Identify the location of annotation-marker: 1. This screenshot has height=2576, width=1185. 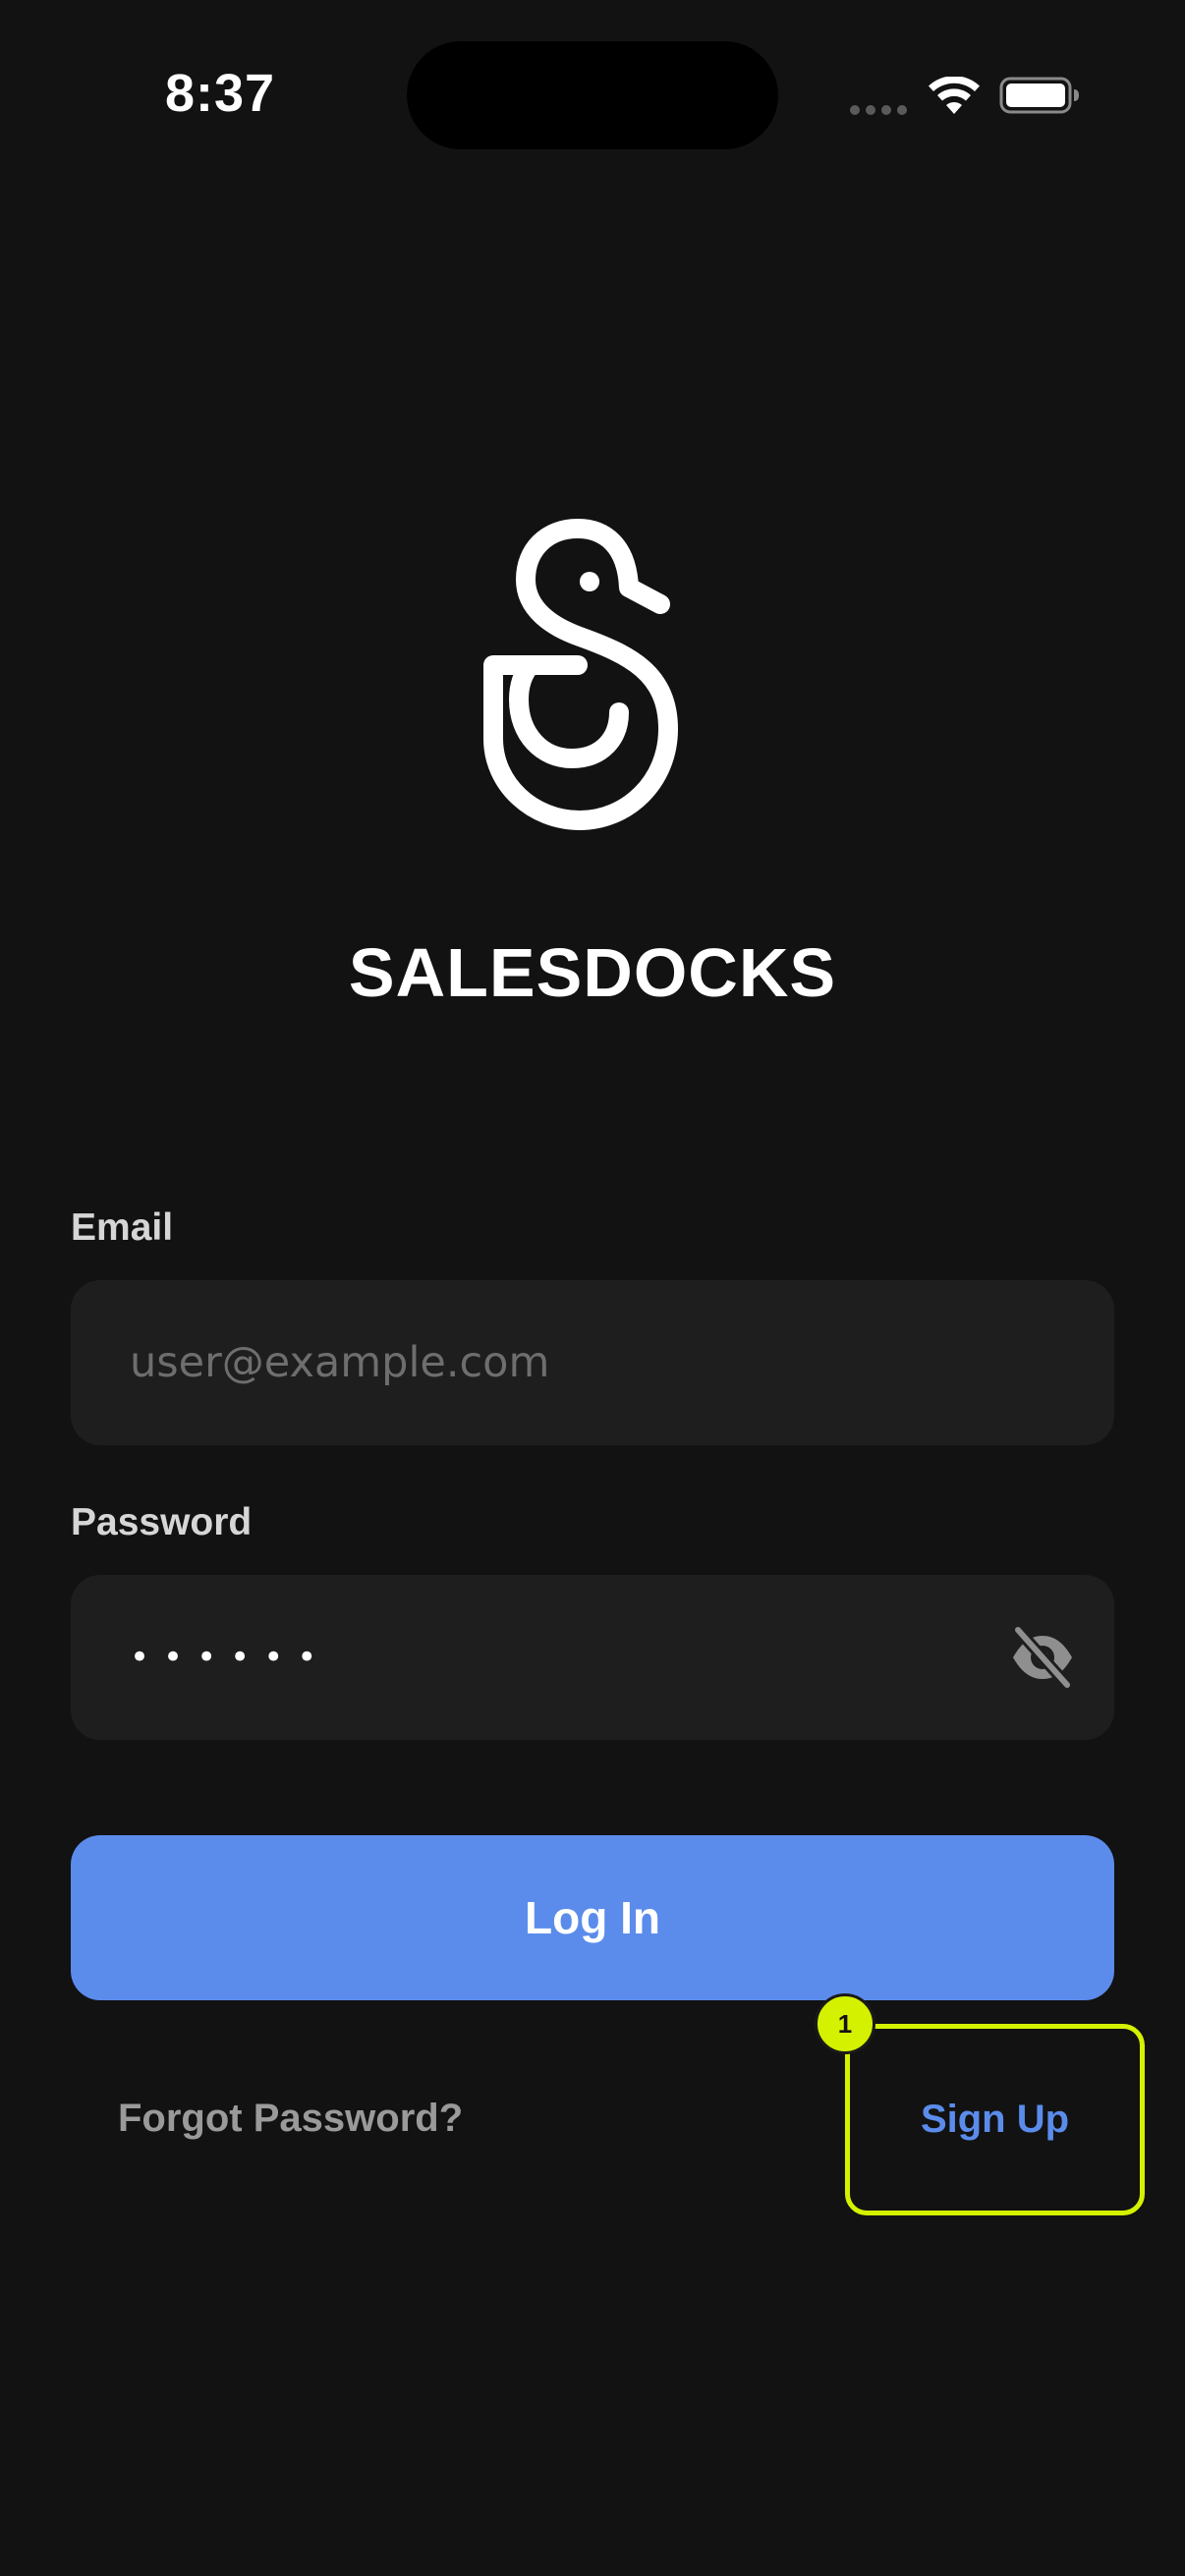
(845, 2023).